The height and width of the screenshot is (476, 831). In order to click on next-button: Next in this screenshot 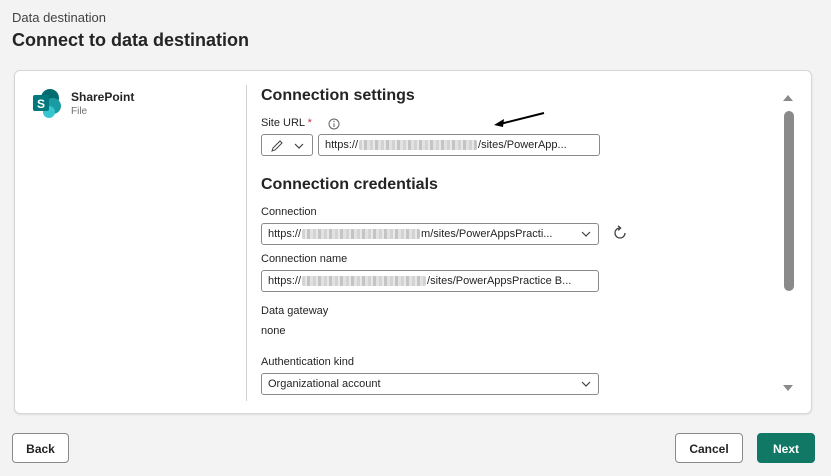, I will do `click(786, 448)`.